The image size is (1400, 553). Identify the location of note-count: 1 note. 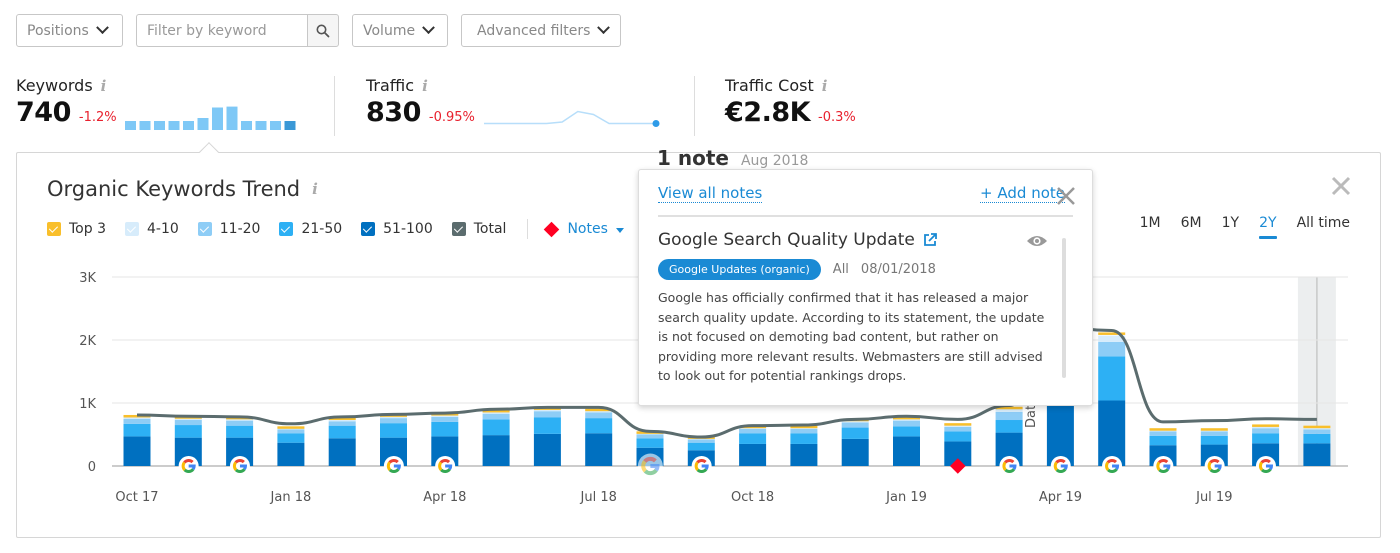
(693, 158).